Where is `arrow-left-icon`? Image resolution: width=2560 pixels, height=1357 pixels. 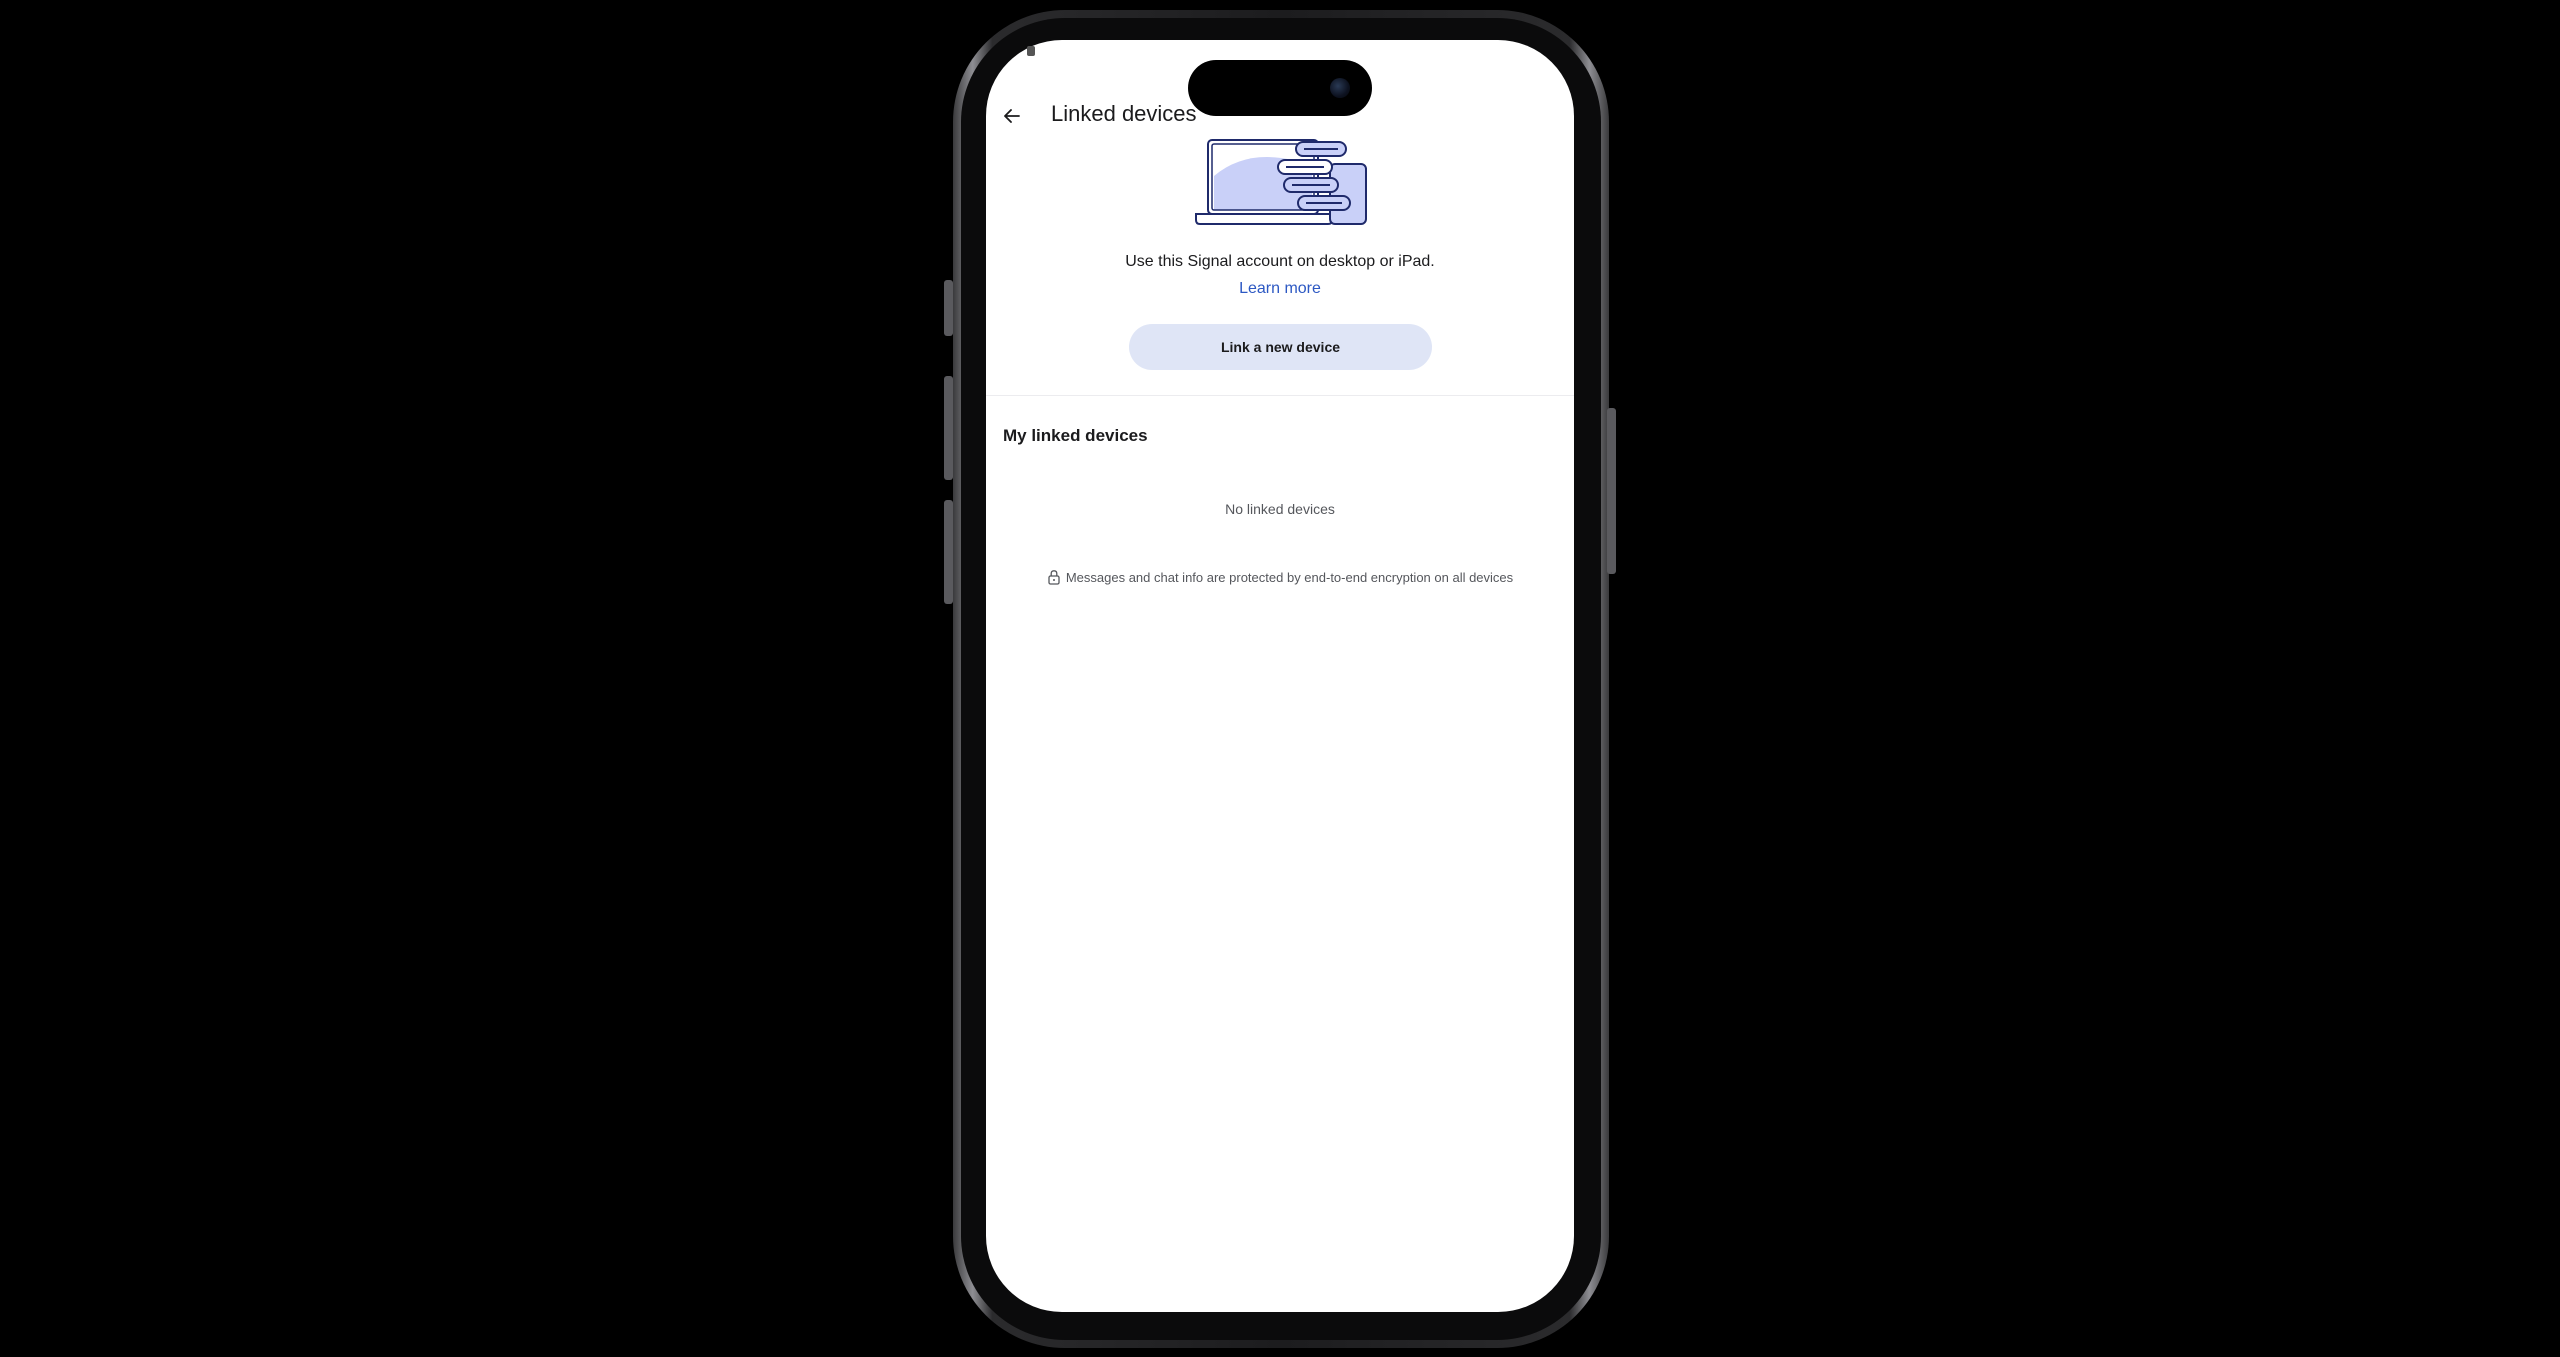 arrow-left-icon is located at coordinates (1012, 116).